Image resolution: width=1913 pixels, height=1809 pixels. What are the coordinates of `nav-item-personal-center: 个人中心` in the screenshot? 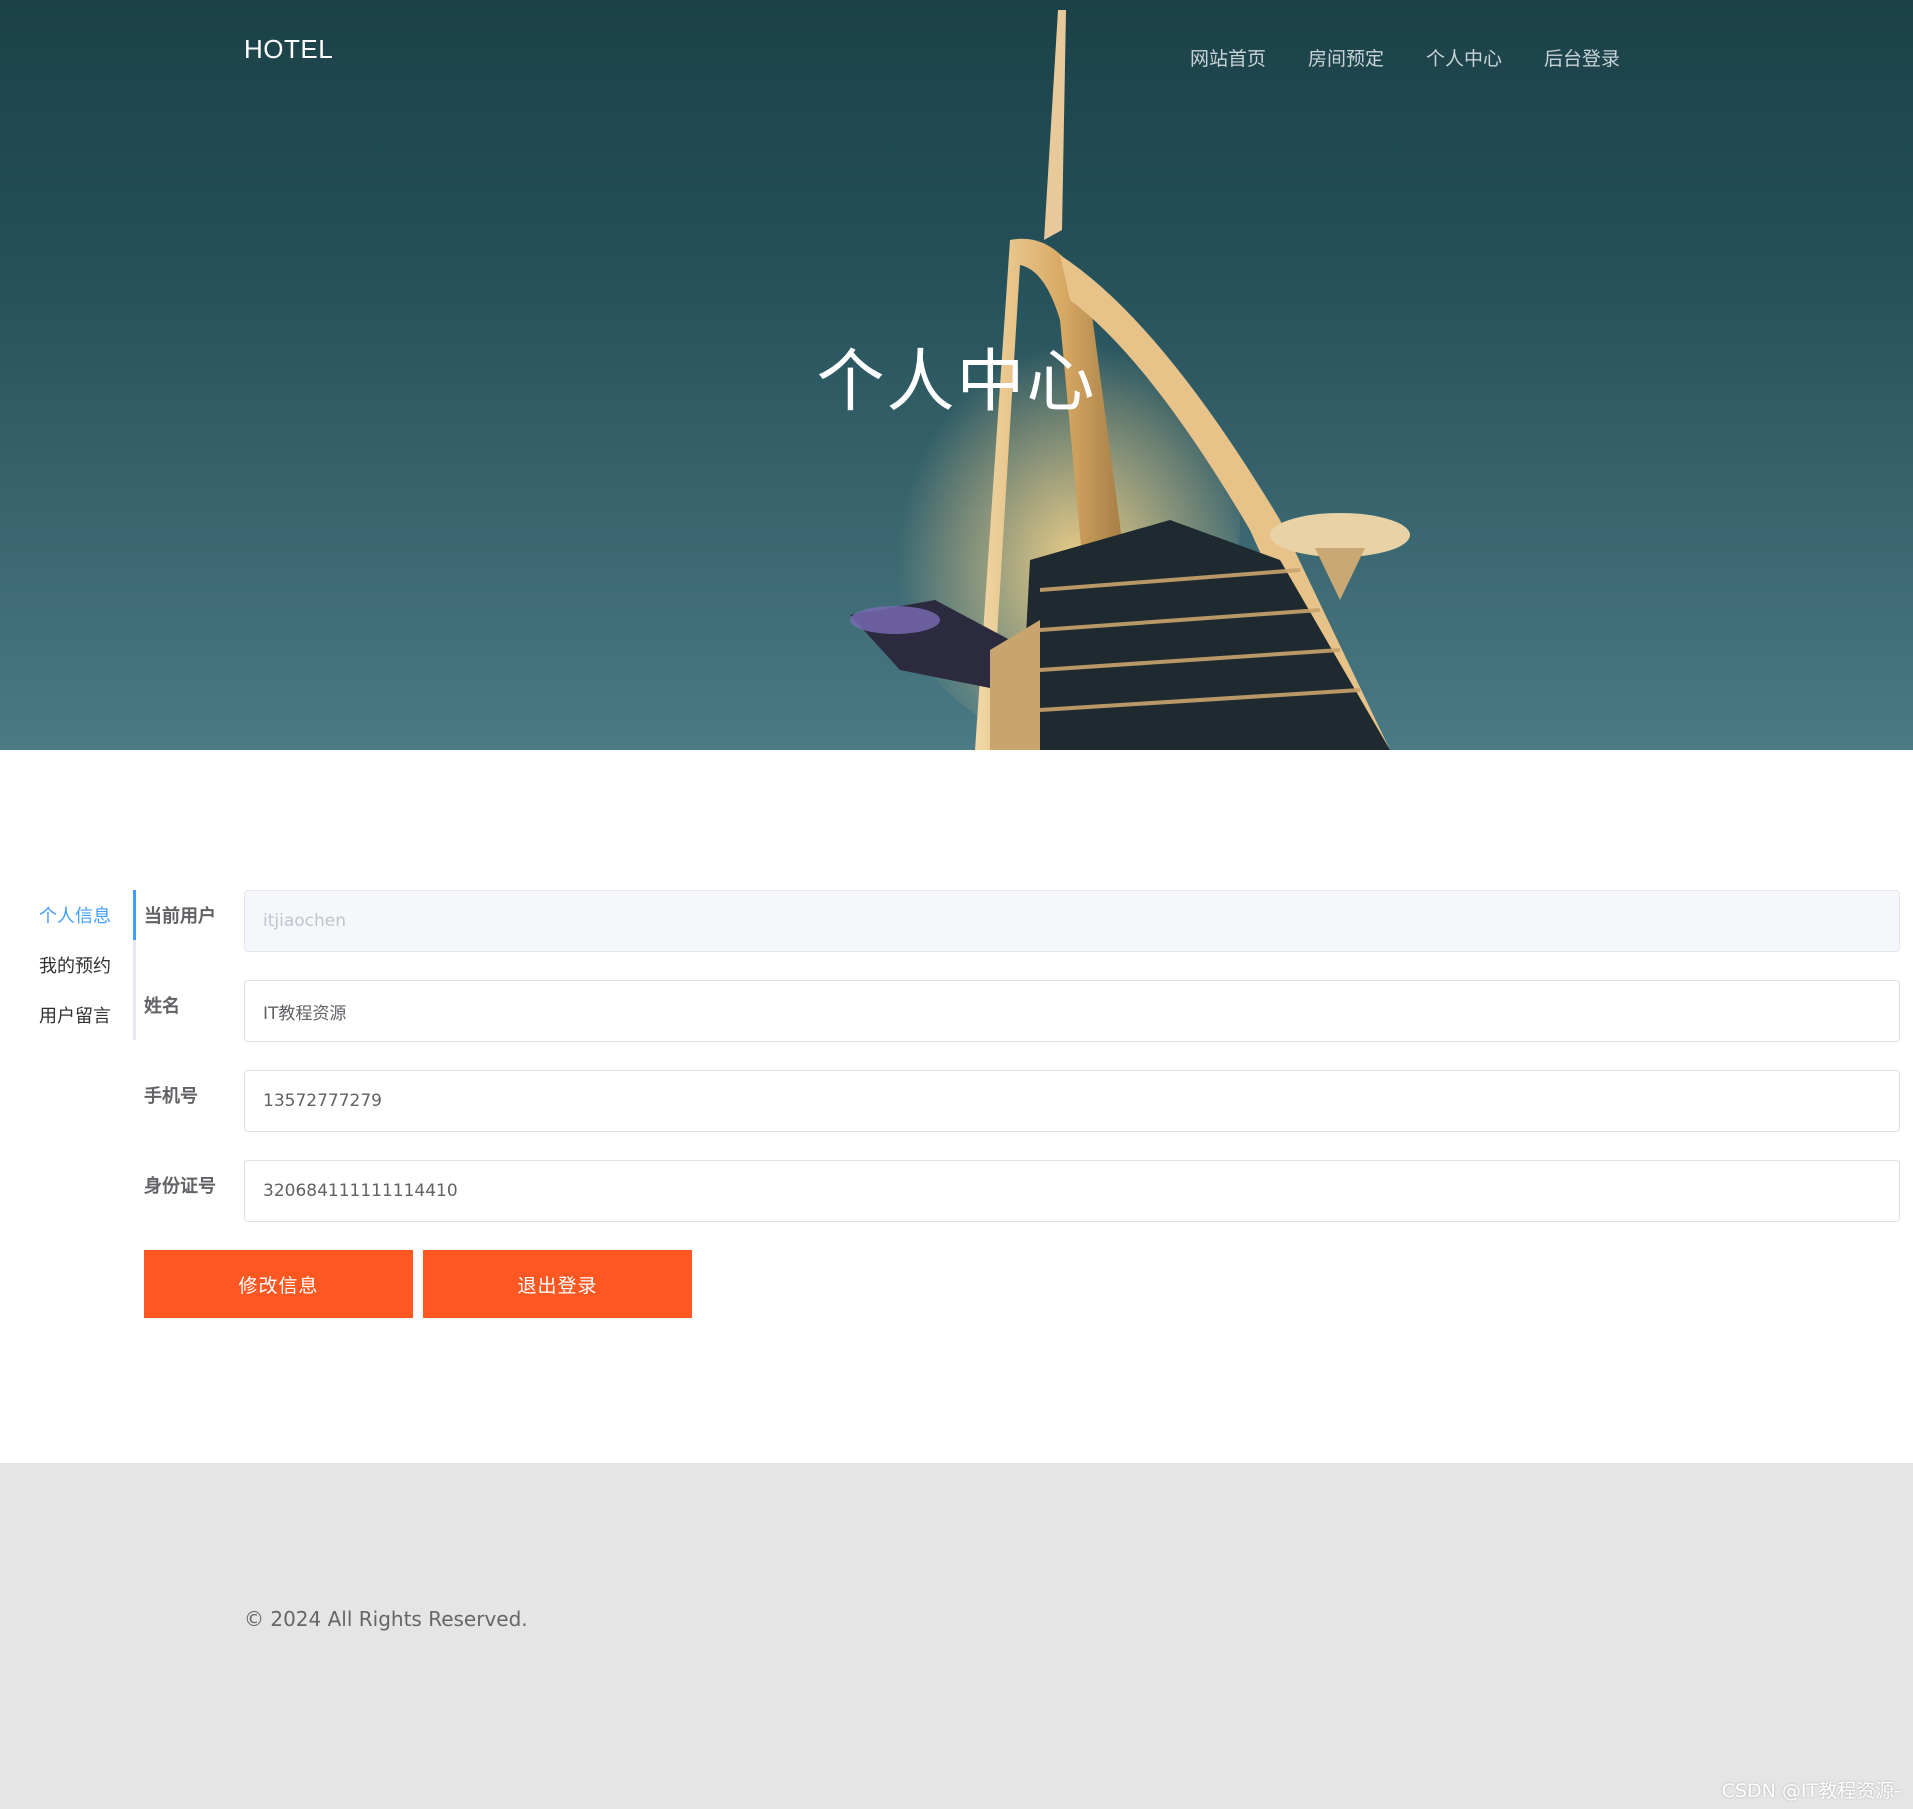 It's located at (1464, 59).